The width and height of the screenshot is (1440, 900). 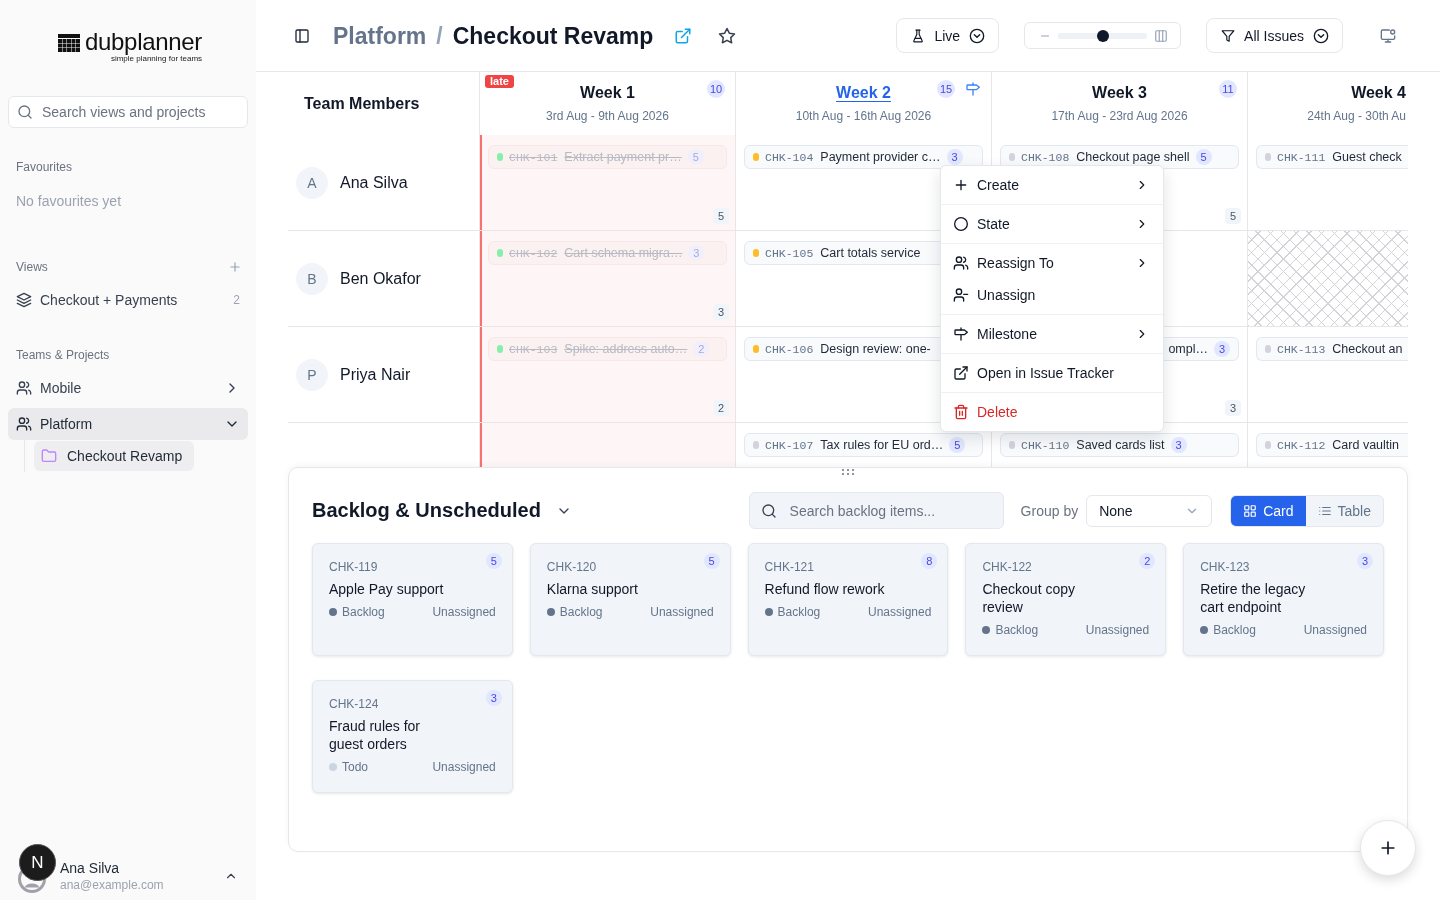 I want to click on member-avatar: B, so click(x=312, y=278).